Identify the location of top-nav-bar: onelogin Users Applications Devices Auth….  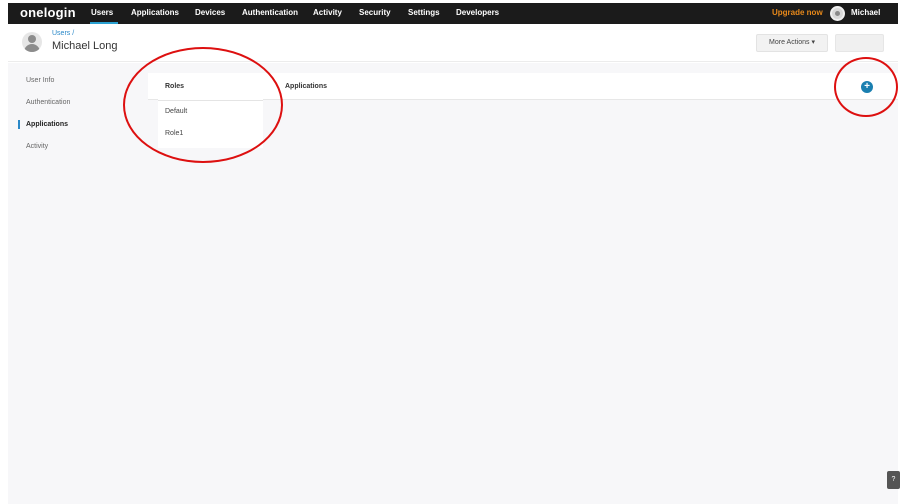
(453, 13).